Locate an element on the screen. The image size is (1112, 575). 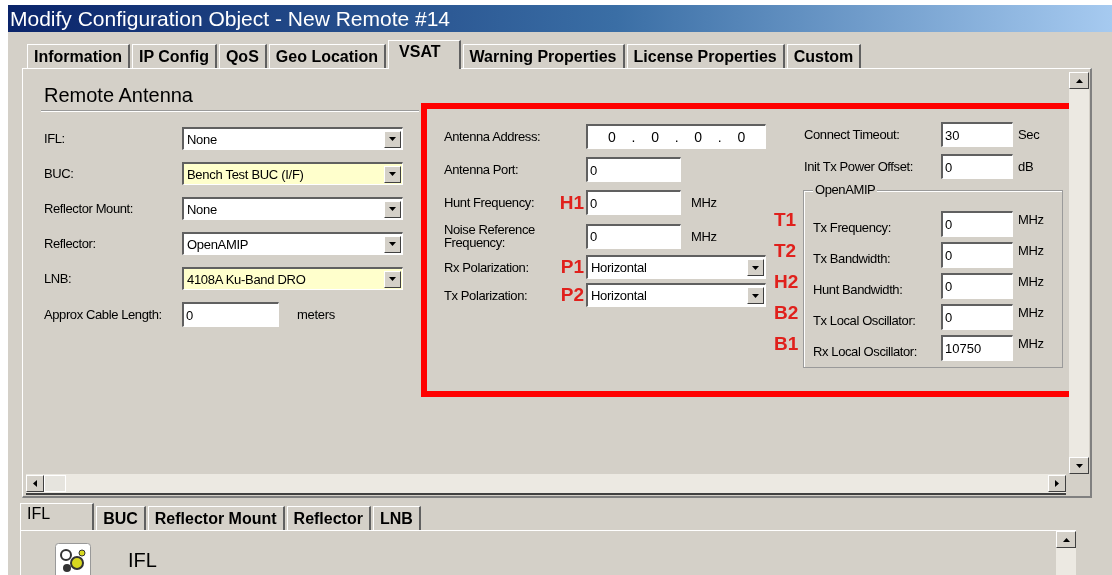
unit-label: dB is located at coordinates (1026, 166).